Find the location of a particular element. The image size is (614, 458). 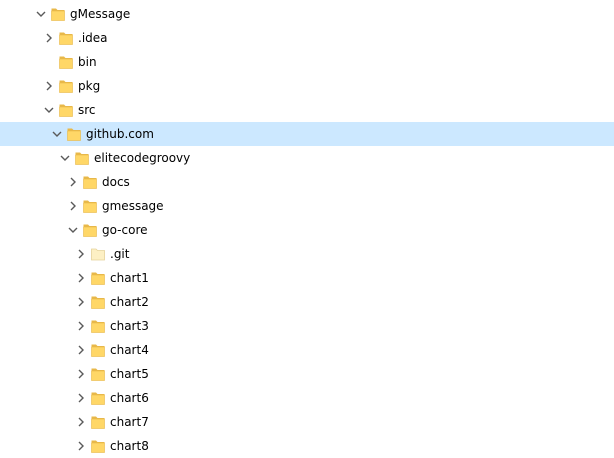

tree-item-chart3: chart3 is located at coordinates (307, 326).